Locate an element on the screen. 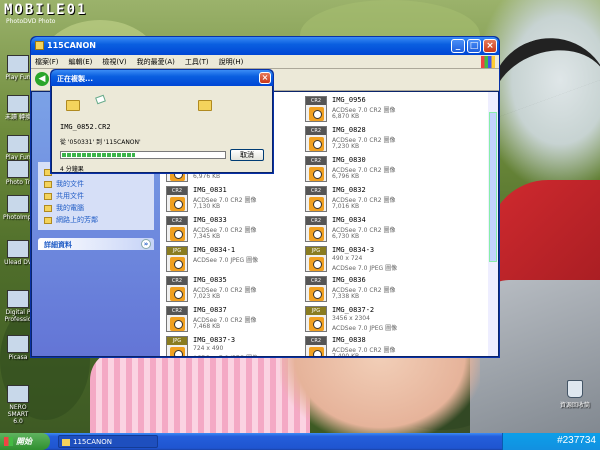 This screenshot has width=600, height=450. close-button: × is located at coordinates (490, 46).